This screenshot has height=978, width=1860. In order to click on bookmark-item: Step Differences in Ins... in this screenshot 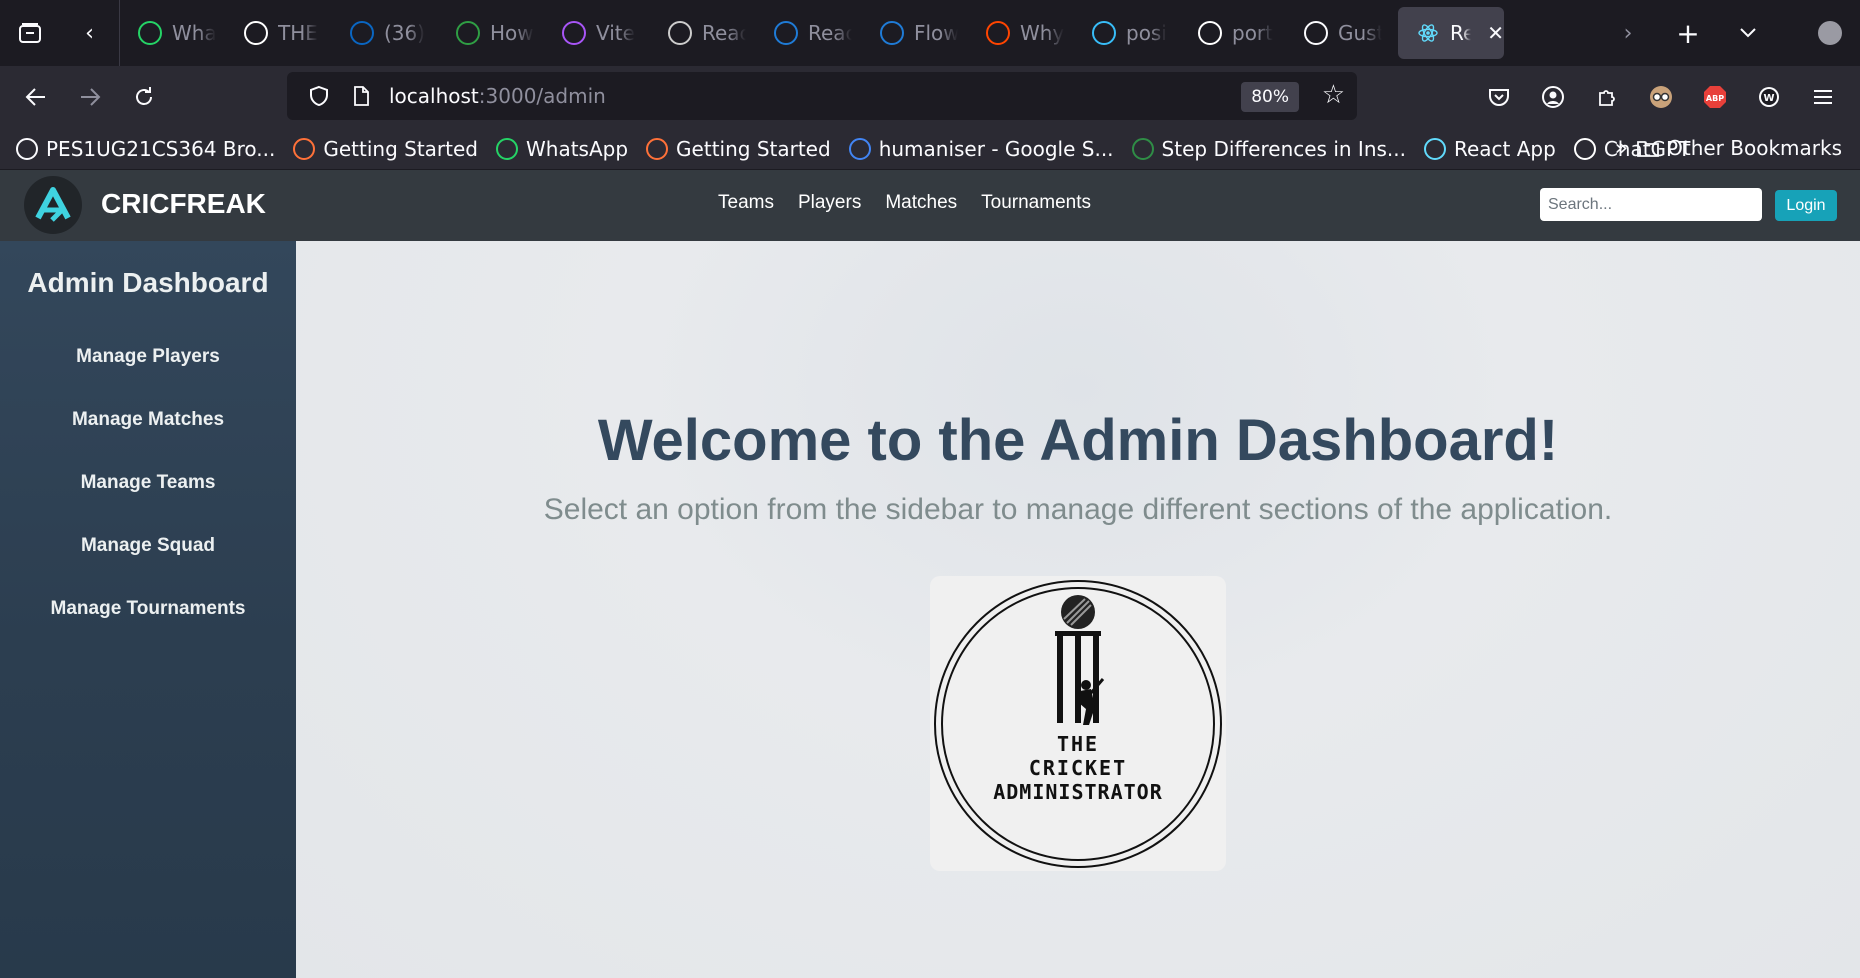, I will do `click(1268, 149)`.